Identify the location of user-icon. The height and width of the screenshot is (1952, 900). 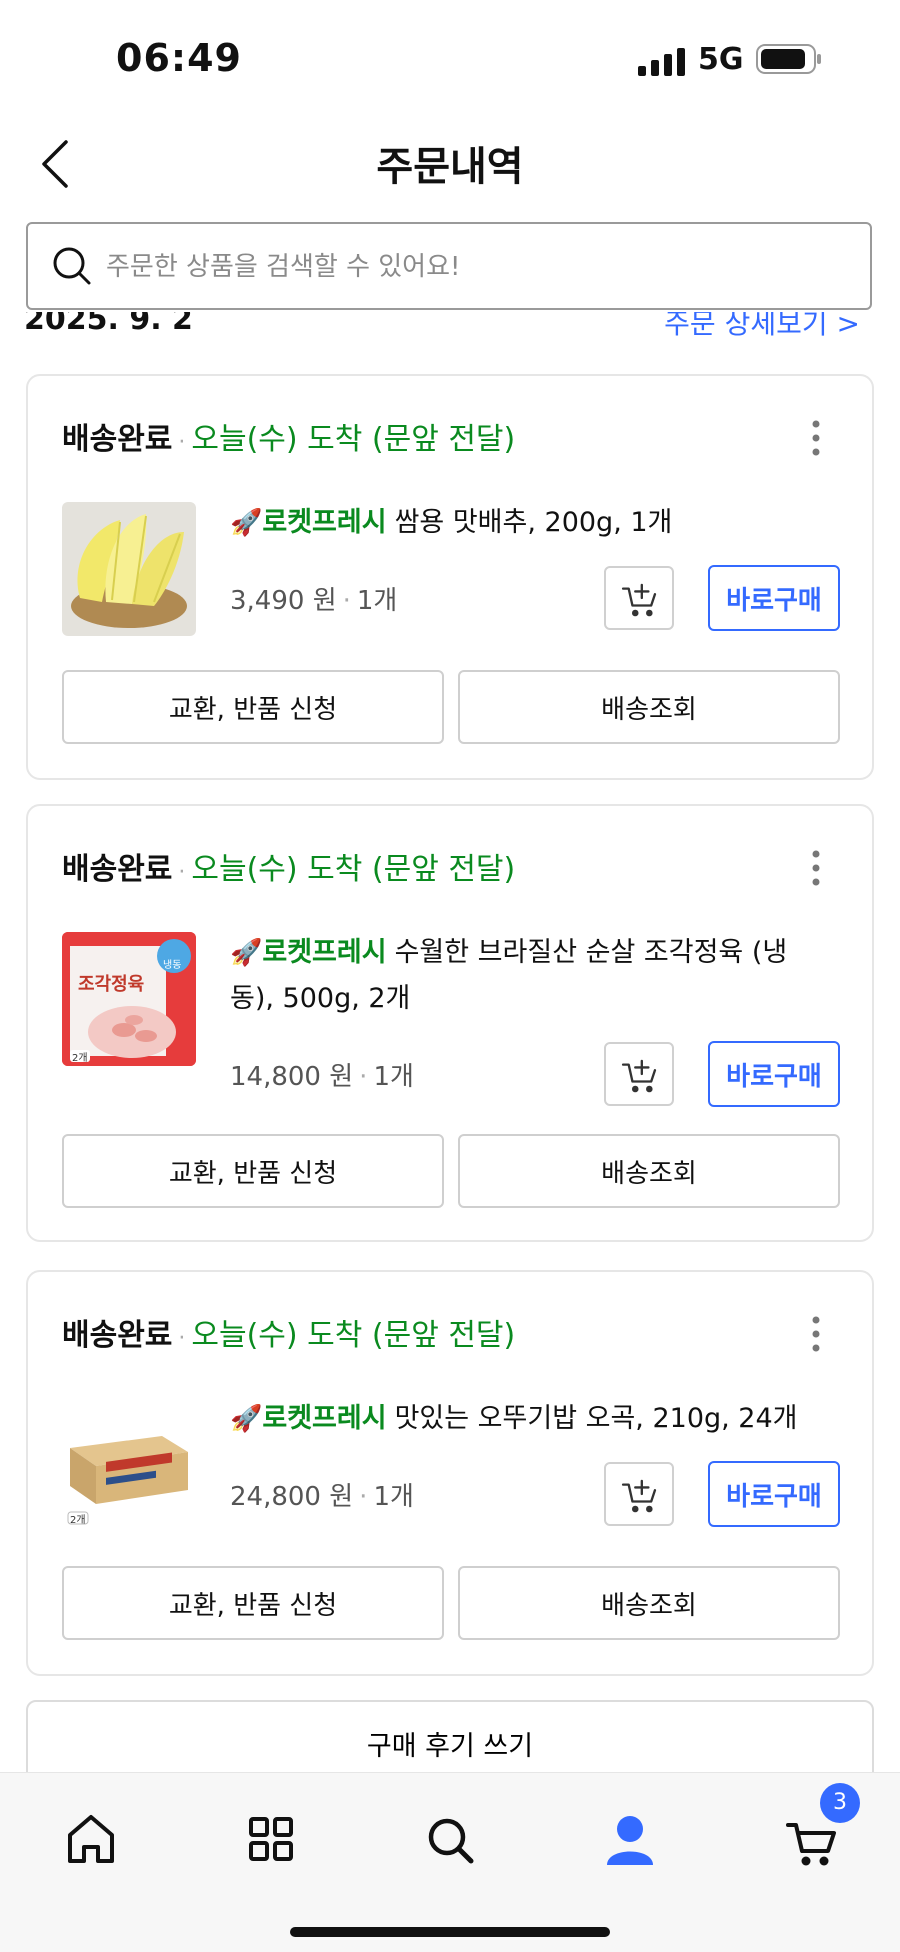
(630, 1839).